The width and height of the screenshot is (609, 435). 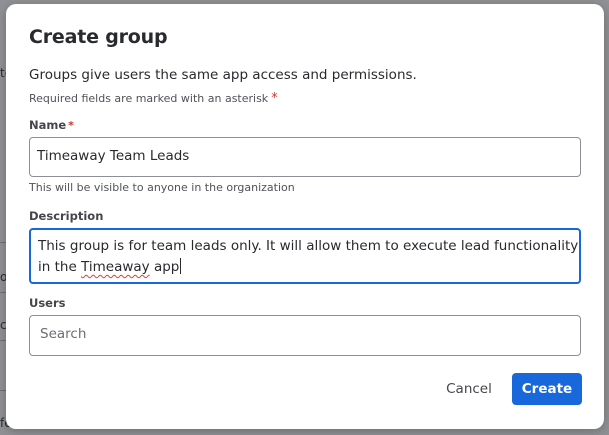 I want to click on text-caret, so click(x=181, y=266).